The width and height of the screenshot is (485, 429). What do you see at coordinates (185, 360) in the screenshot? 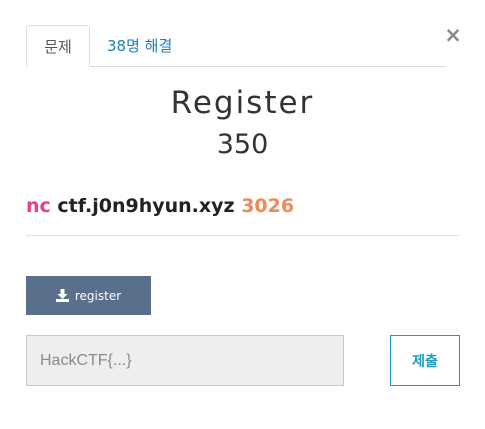
I see `flag-input` at bounding box center [185, 360].